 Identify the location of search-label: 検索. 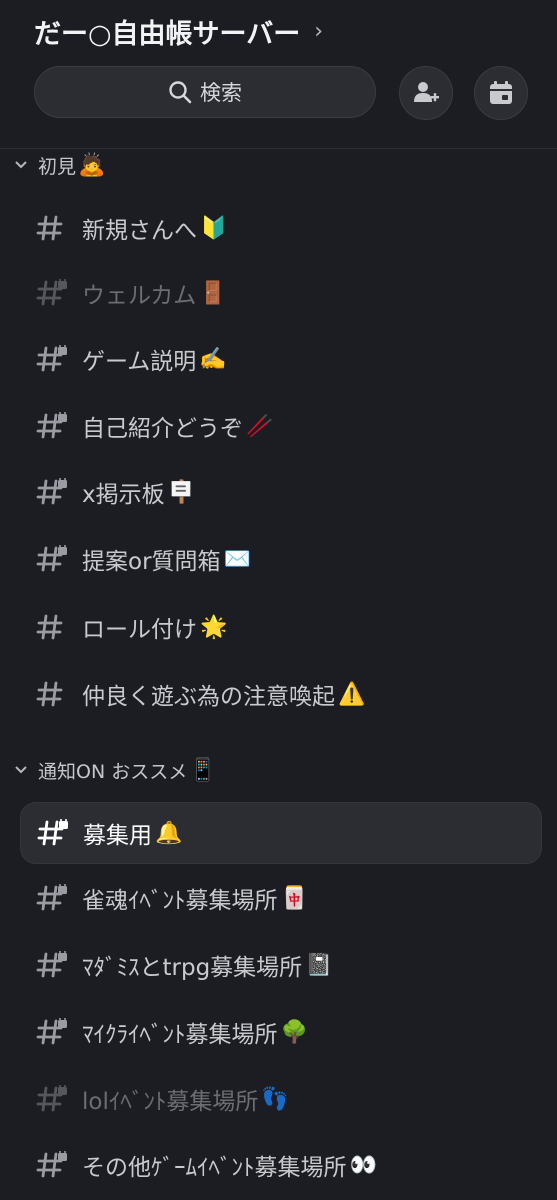
(221, 93).